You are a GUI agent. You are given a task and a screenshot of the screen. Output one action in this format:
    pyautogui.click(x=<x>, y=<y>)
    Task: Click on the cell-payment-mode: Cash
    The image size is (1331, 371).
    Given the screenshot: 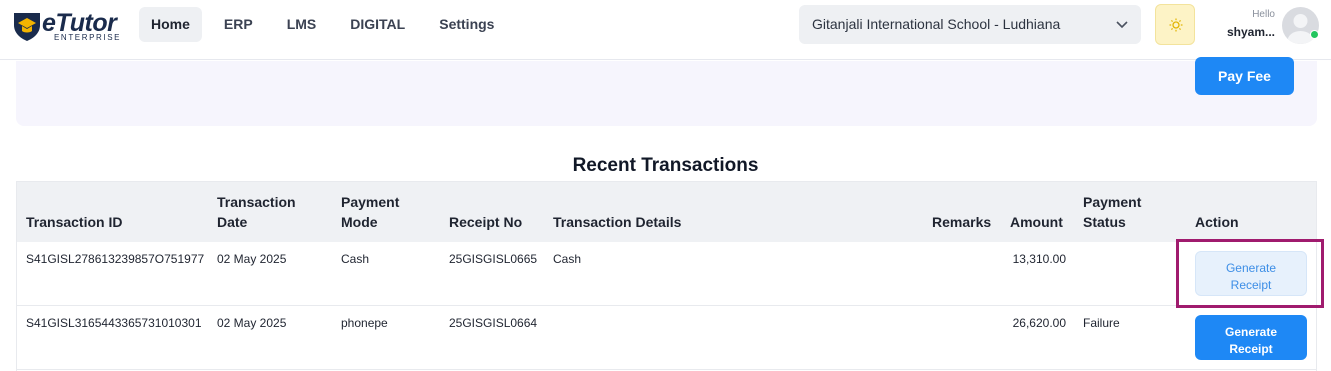 What is the action you would take?
    pyautogui.click(x=355, y=259)
    